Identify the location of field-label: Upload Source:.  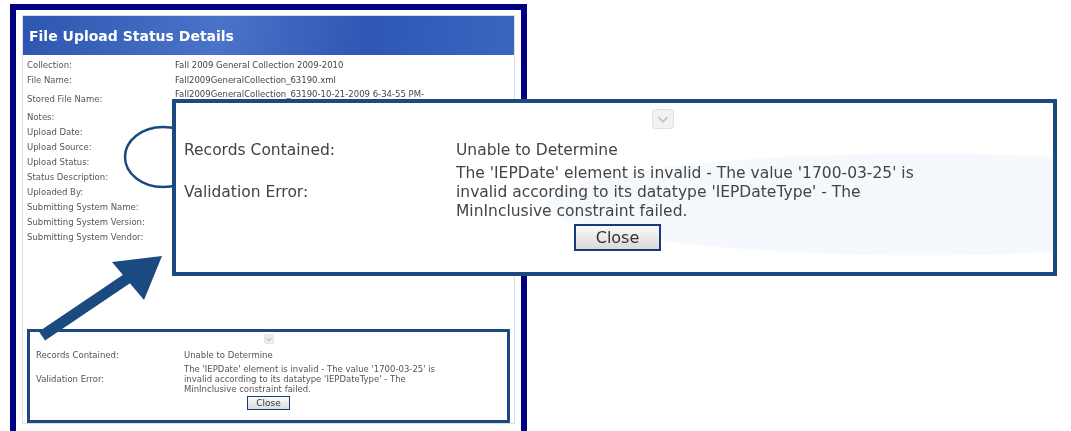
(60, 147).